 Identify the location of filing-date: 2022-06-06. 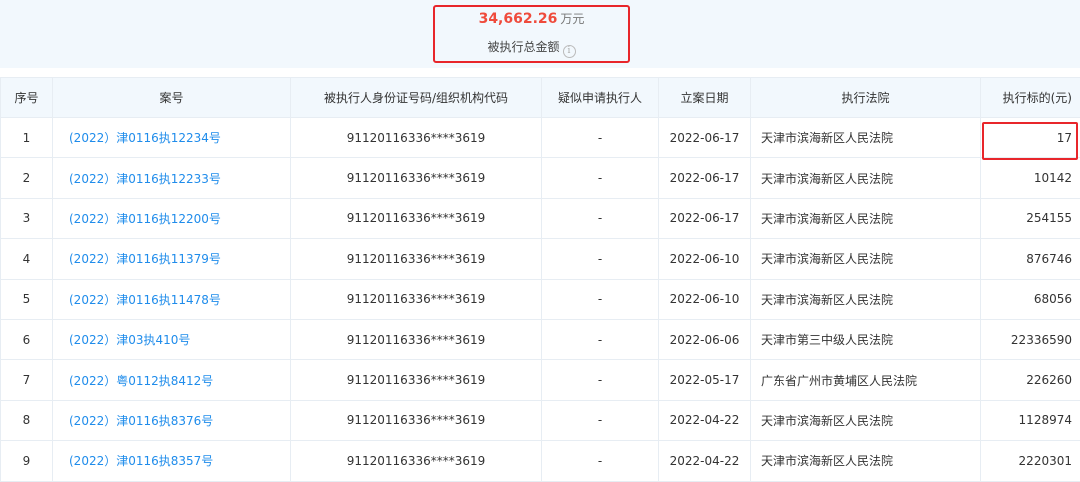
(705, 339).